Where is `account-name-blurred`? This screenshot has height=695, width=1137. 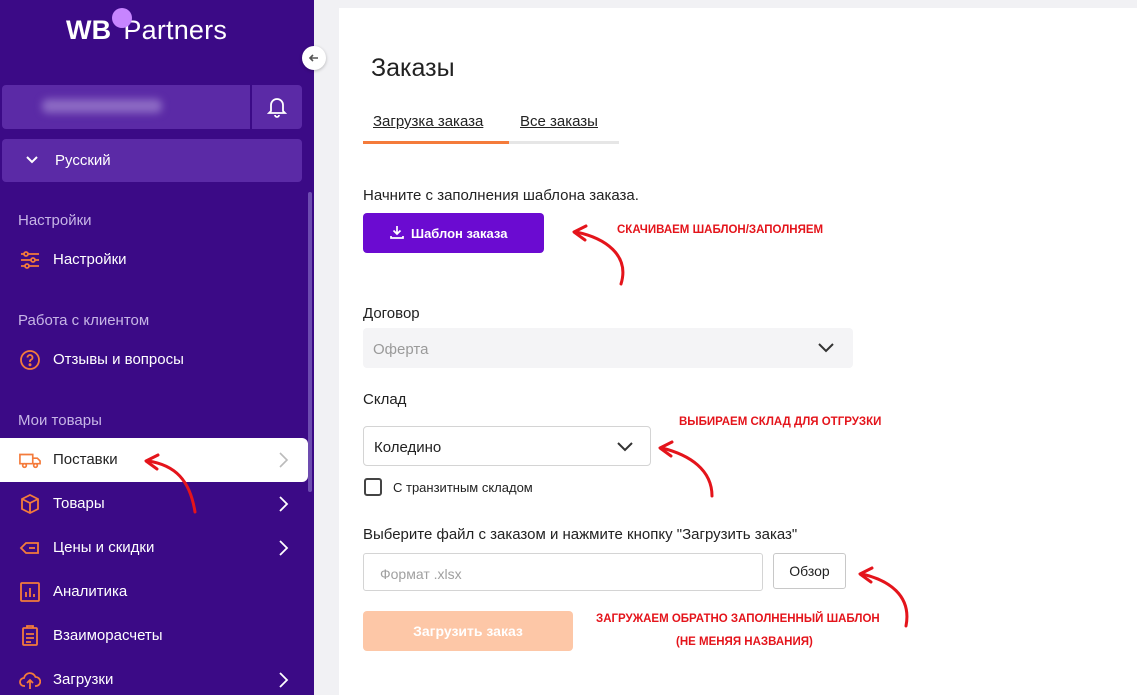 account-name-blurred is located at coordinates (102, 106).